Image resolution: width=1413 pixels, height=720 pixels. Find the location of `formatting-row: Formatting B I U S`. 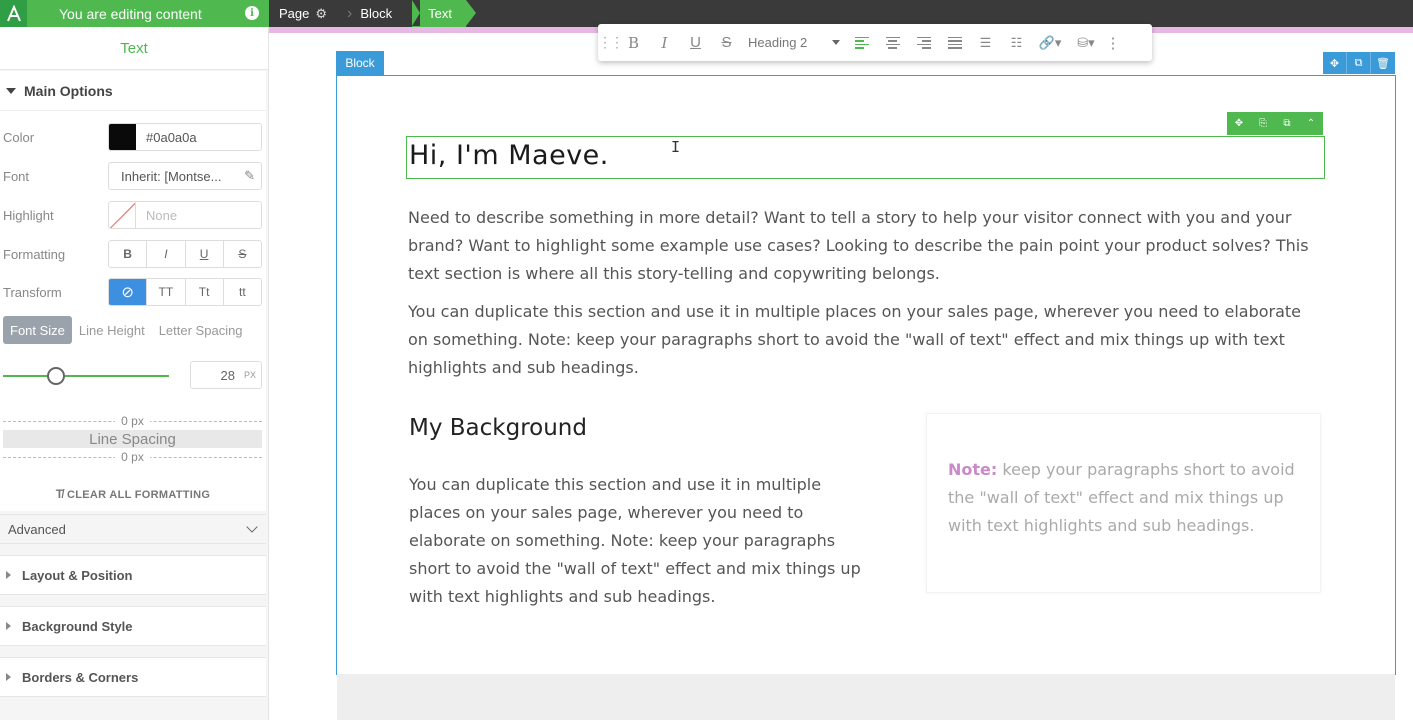

formatting-row: Formatting B I U S is located at coordinates (133, 254).